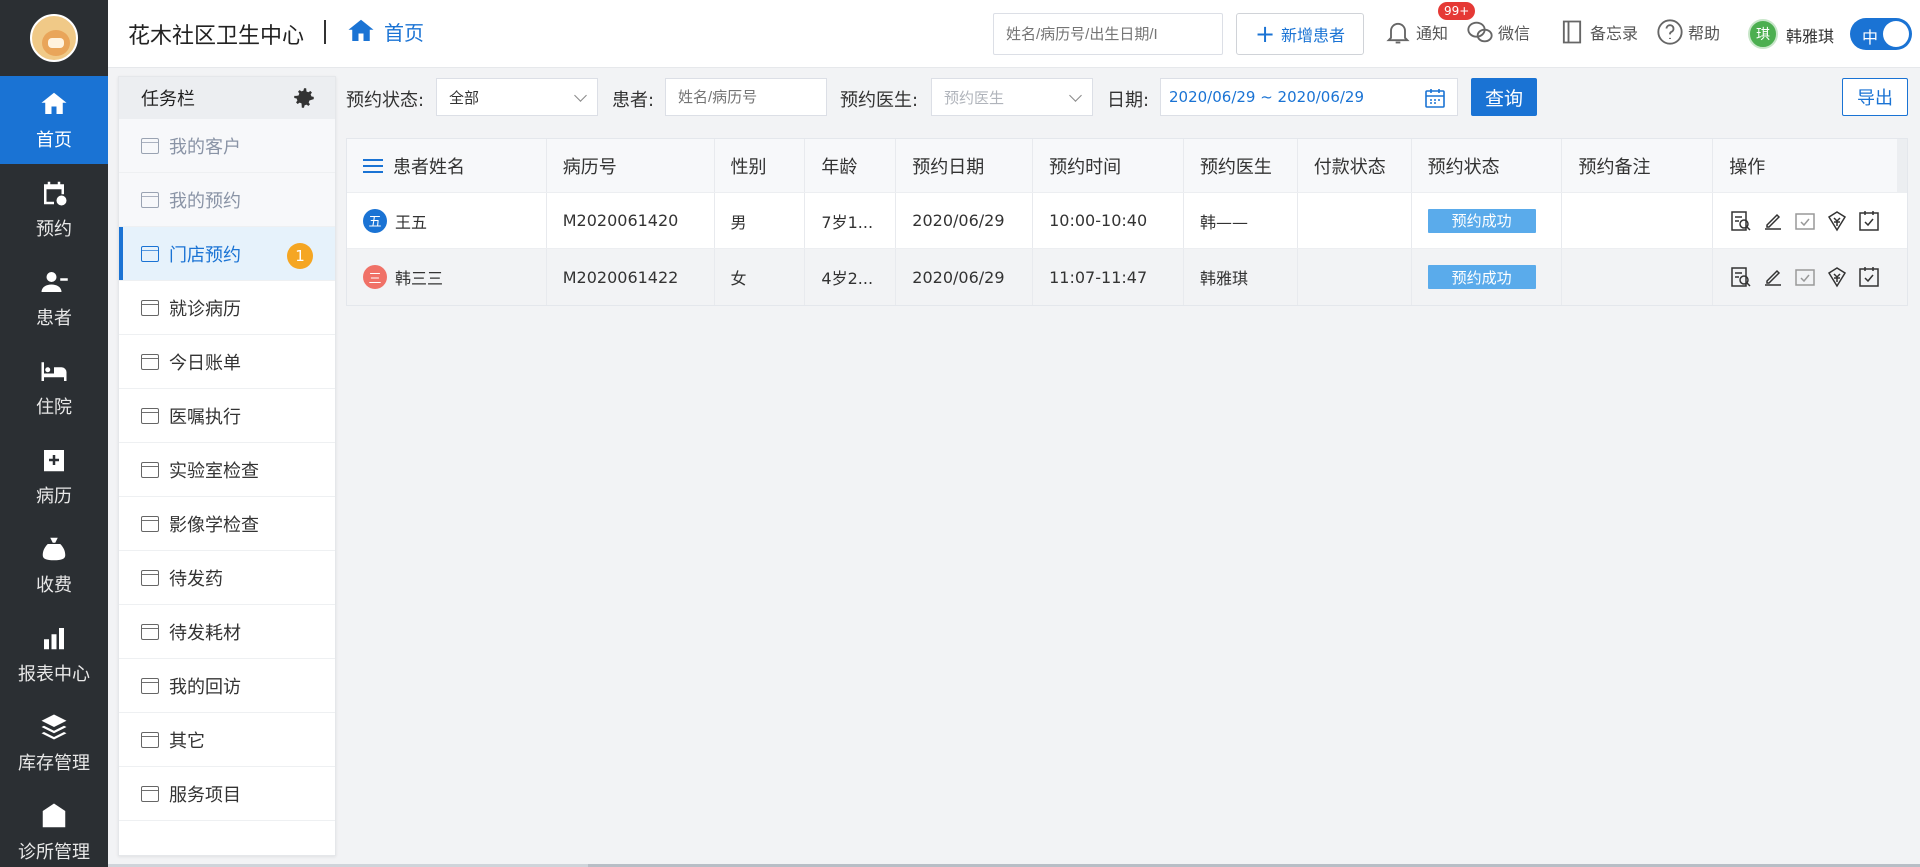  Describe the element at coordinates (54, 460) in the screenshot. I see `medical-record-icon` at that location.